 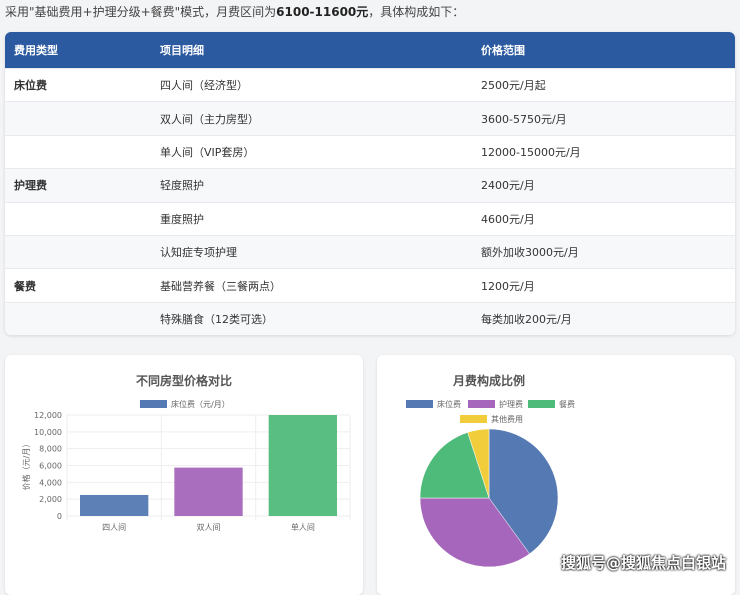 What do you see at coordinates (370, 251) in the screenshot?
I see `table-row: 认知症专项护理 额外加收3000元/月` at bounding box center [370, 251].